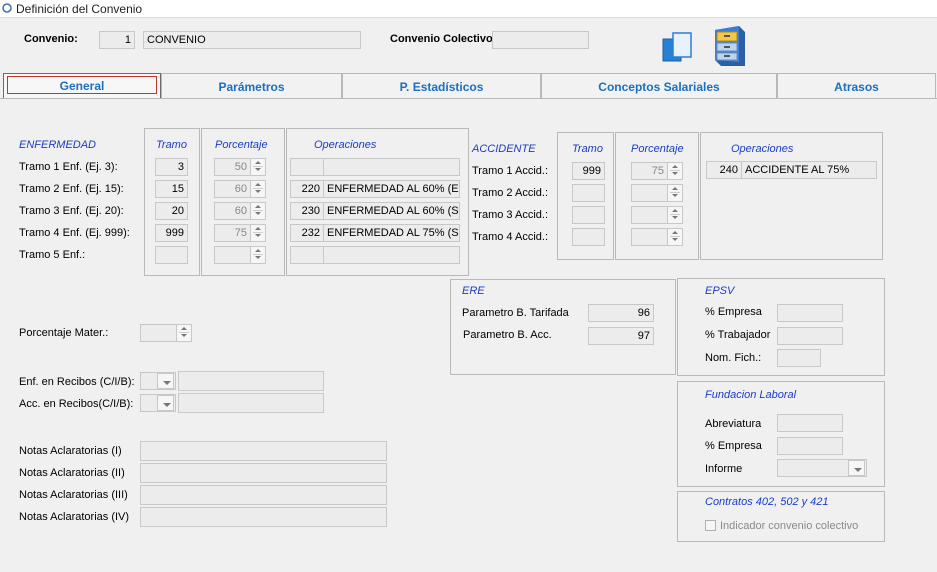 Image resolution: width=937 pixels, height=572 pixels. What do you see at coordinates (799, 358) in the screenshot?
I see `epsv-fich-field` at bounding box center [799, 358].